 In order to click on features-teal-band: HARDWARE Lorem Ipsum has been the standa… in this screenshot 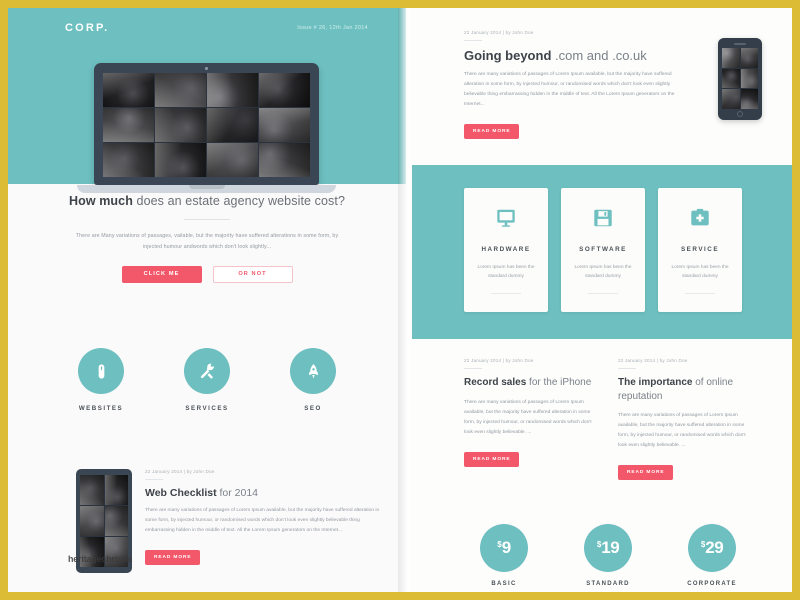, I will do `click(602, 252)`.